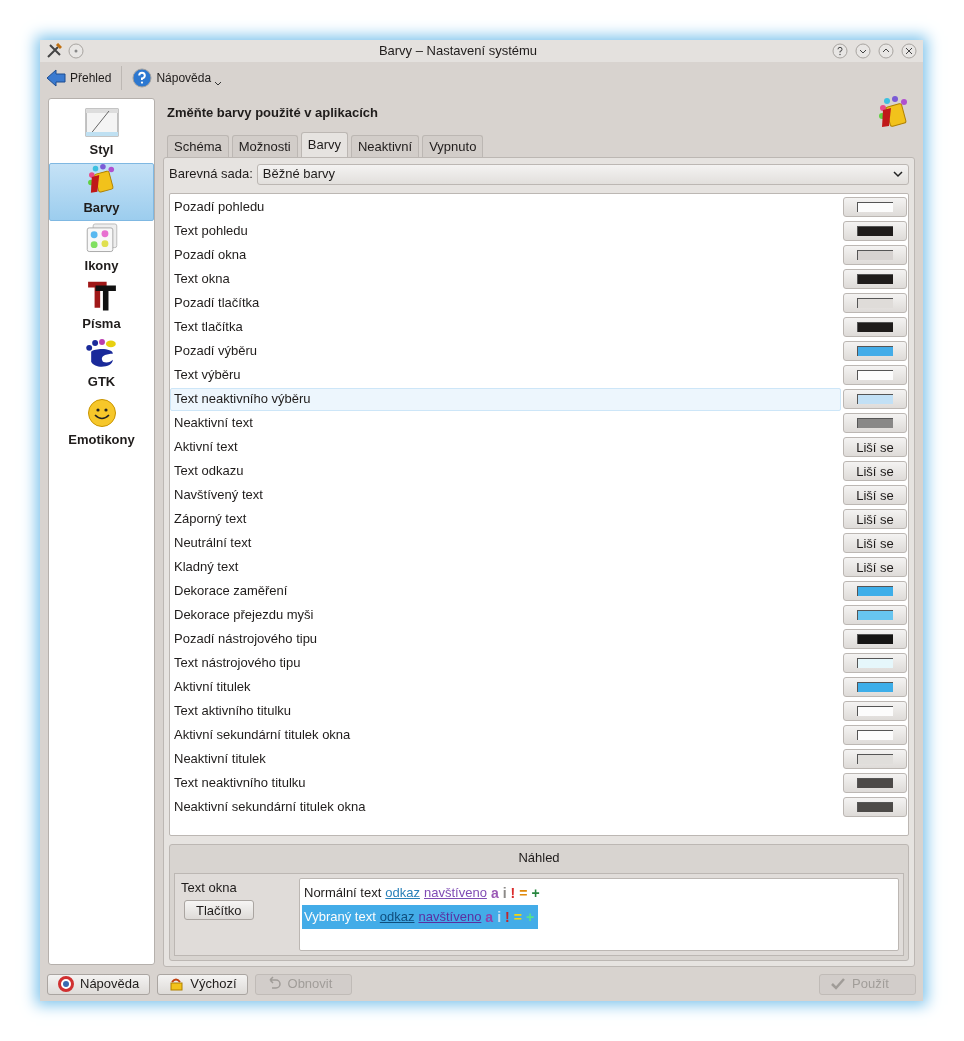 This screenshot has height=1041, width=964. What do you see at coordinates (505, 639) in the screenshot?
I see `list-item: Pozadí nástrojového tipu` at bounding box center [505, 639].